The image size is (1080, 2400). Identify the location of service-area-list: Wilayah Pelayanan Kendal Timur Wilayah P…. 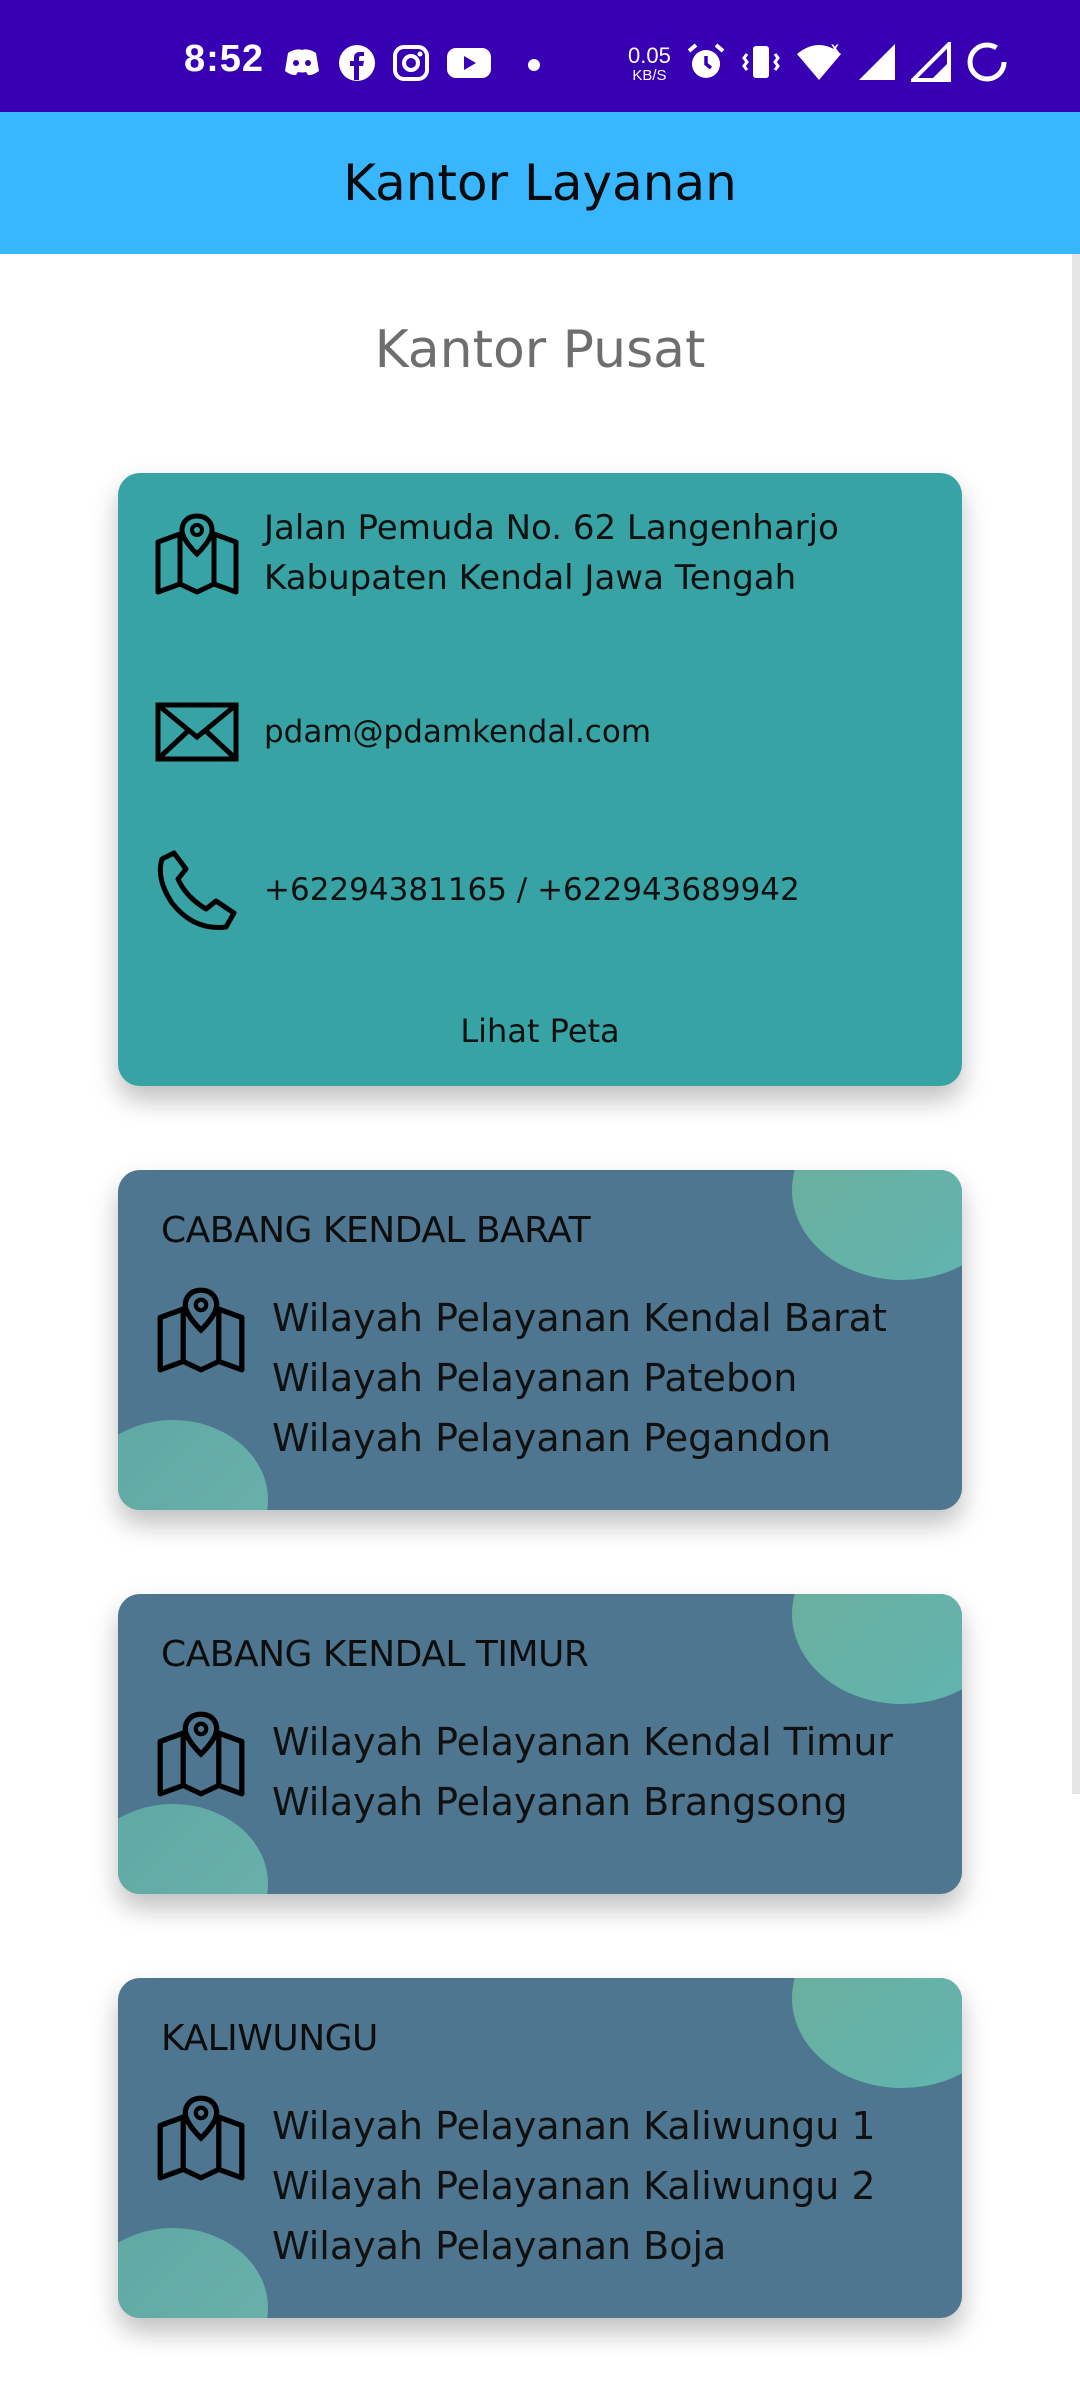
(582, 1772).